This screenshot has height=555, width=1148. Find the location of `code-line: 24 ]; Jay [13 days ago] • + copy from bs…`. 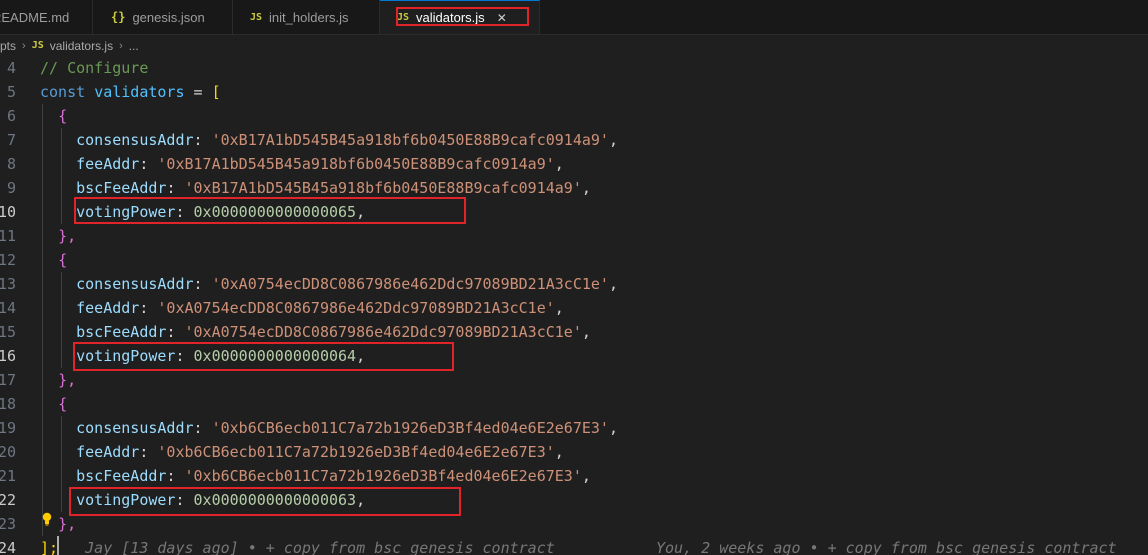

code-line: 24 ]; Jay [13 days ago] • + copy from bs… is located at coordinates (574, 545).